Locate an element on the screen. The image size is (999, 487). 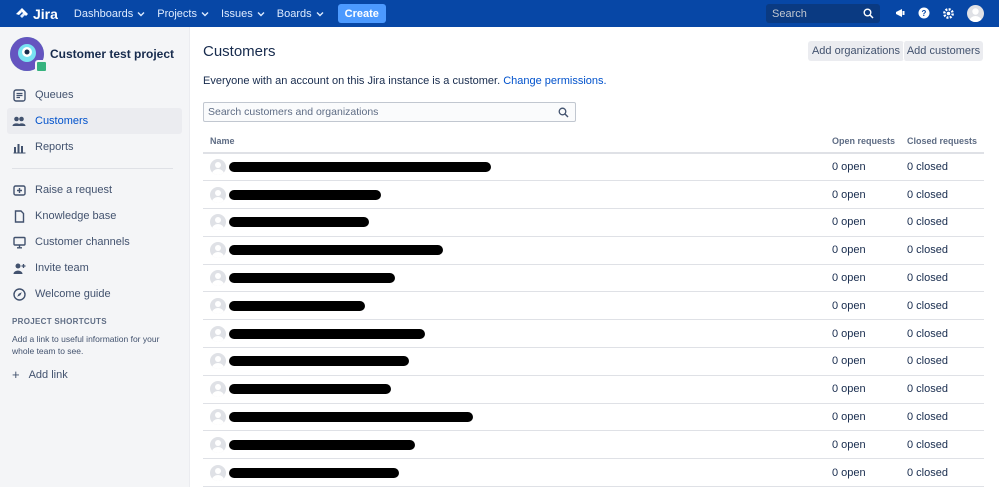
customer-search-input: Search customers and organizations is located at coordinates (389, 112).